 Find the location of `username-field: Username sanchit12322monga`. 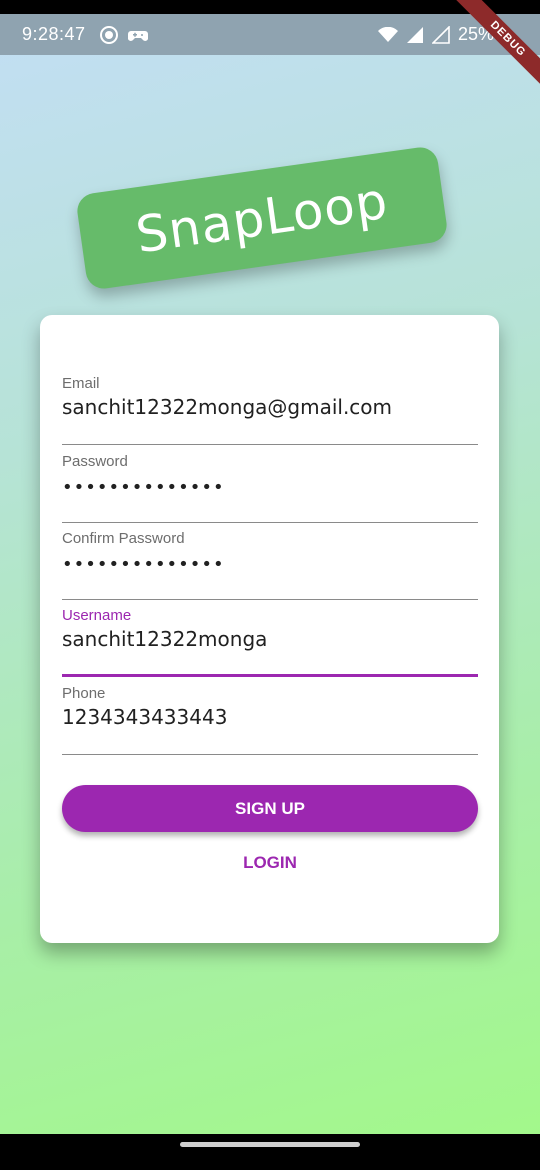

username-field: Username sanchit12322monga is located at coordinates (270, 642).